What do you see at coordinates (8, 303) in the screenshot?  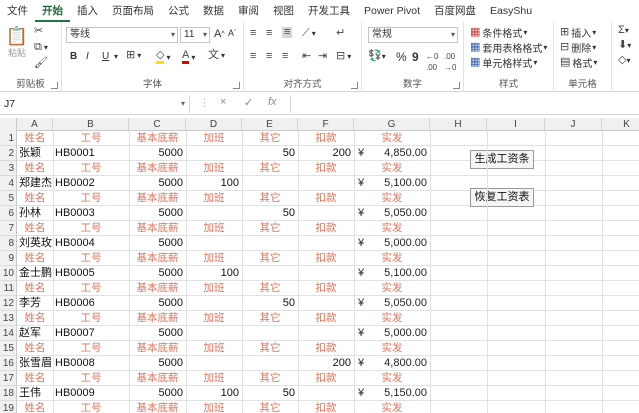 I see `row-header: 12` at bounding box center [8, 303].